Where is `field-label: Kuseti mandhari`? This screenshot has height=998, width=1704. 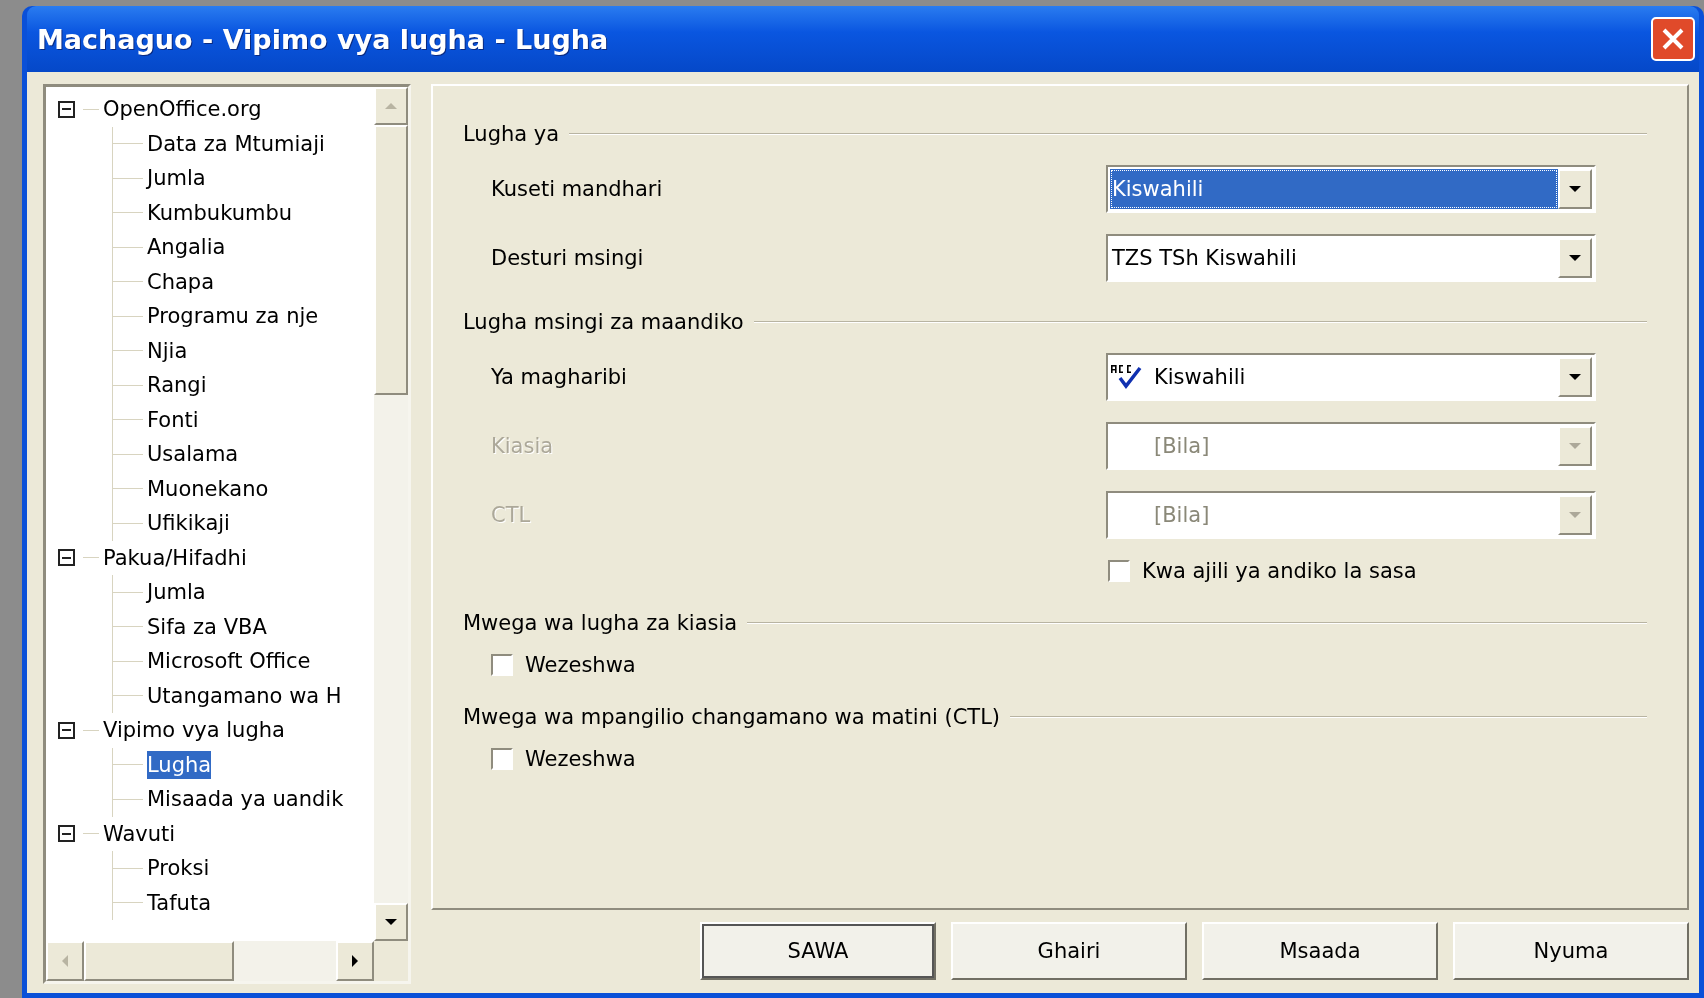
field-label: Kuseti mandhari is located at coordinates (577, 188).